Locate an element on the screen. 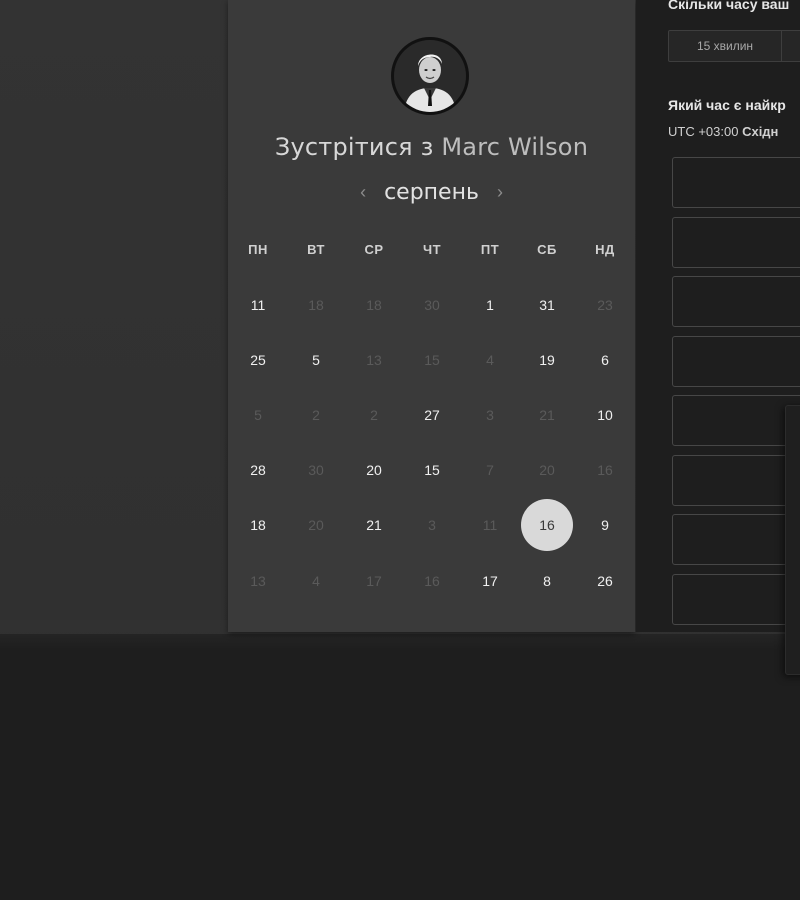 This screenshot has height=900, width=800. title-prefix: Зустрітися з is located at coordinates (354, 147).